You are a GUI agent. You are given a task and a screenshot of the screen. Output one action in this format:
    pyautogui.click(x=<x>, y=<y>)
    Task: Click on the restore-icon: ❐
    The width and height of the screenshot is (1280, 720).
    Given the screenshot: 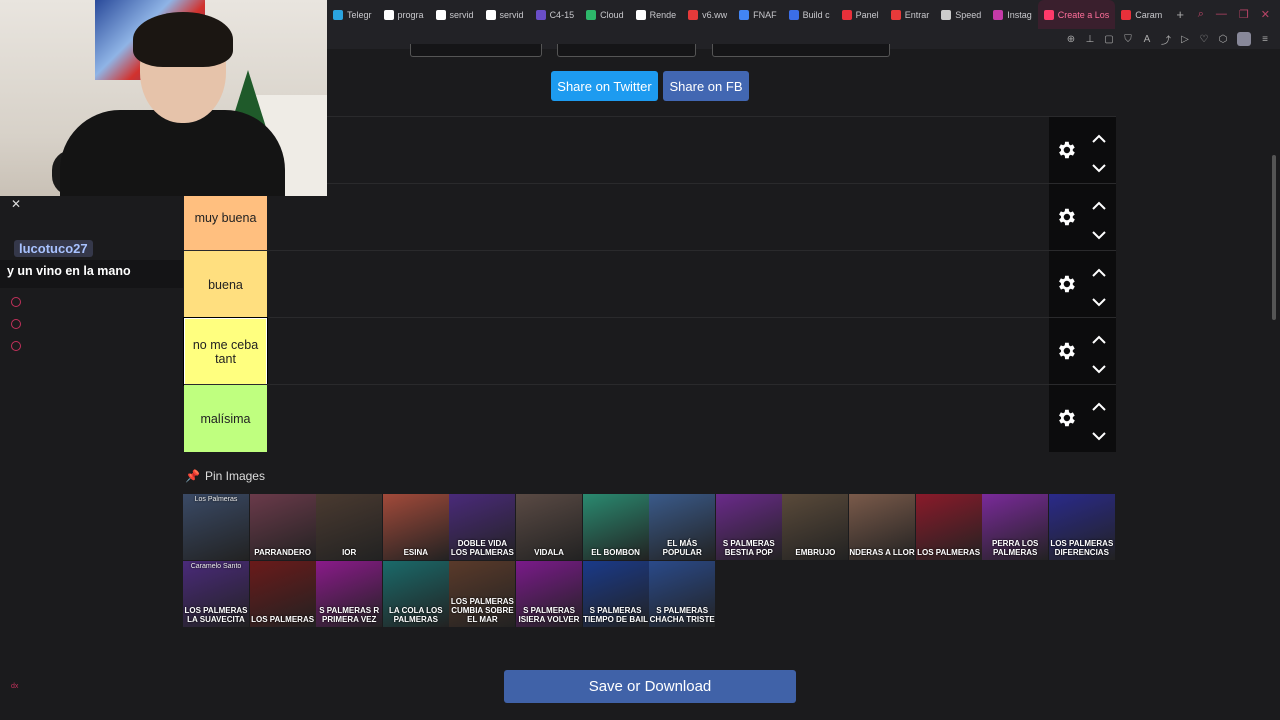 What is the action you would take?
    pyautogui.click(x=1244, y=14)
    